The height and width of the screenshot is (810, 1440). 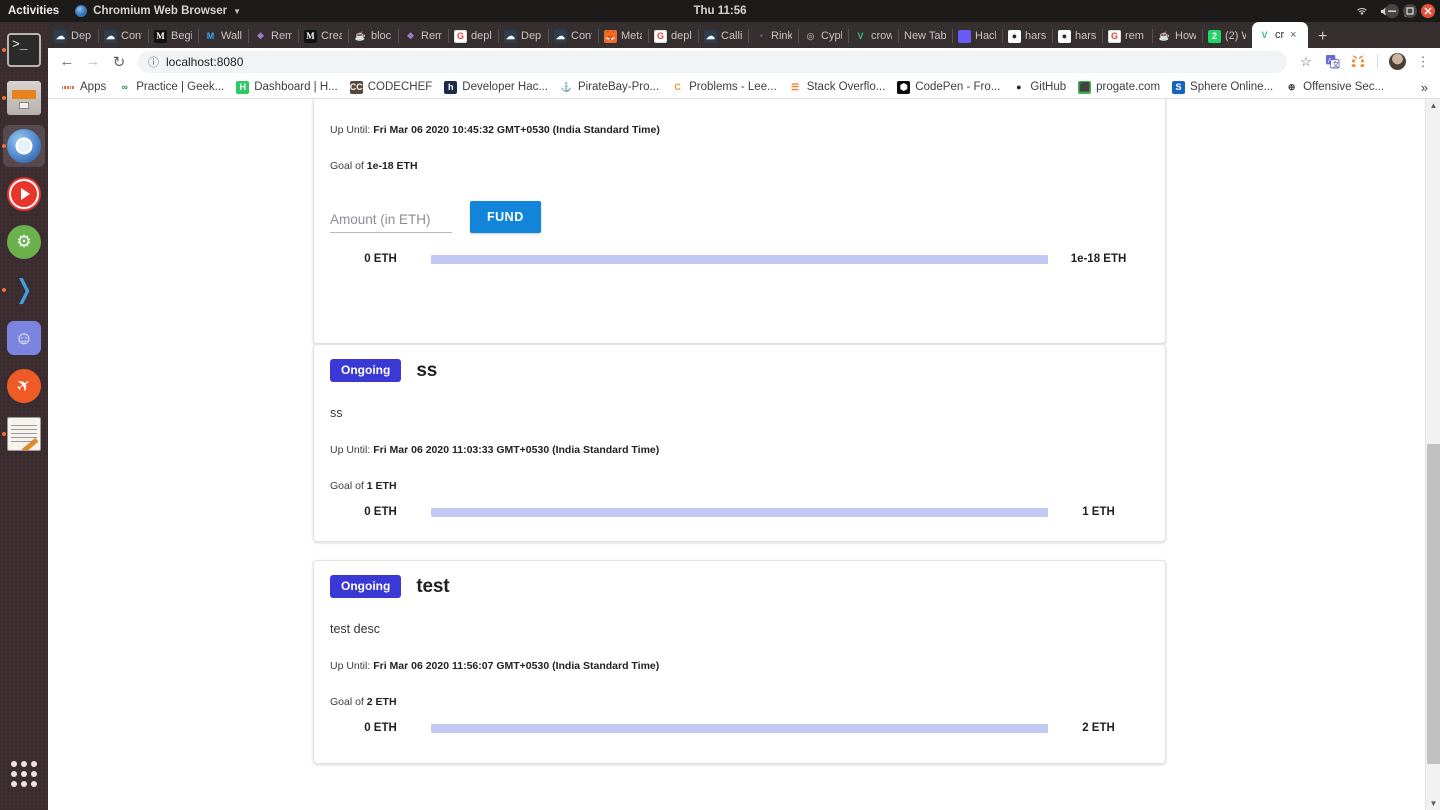 I want to click on browser-tab: M Begi, so click(x=173, y=36).